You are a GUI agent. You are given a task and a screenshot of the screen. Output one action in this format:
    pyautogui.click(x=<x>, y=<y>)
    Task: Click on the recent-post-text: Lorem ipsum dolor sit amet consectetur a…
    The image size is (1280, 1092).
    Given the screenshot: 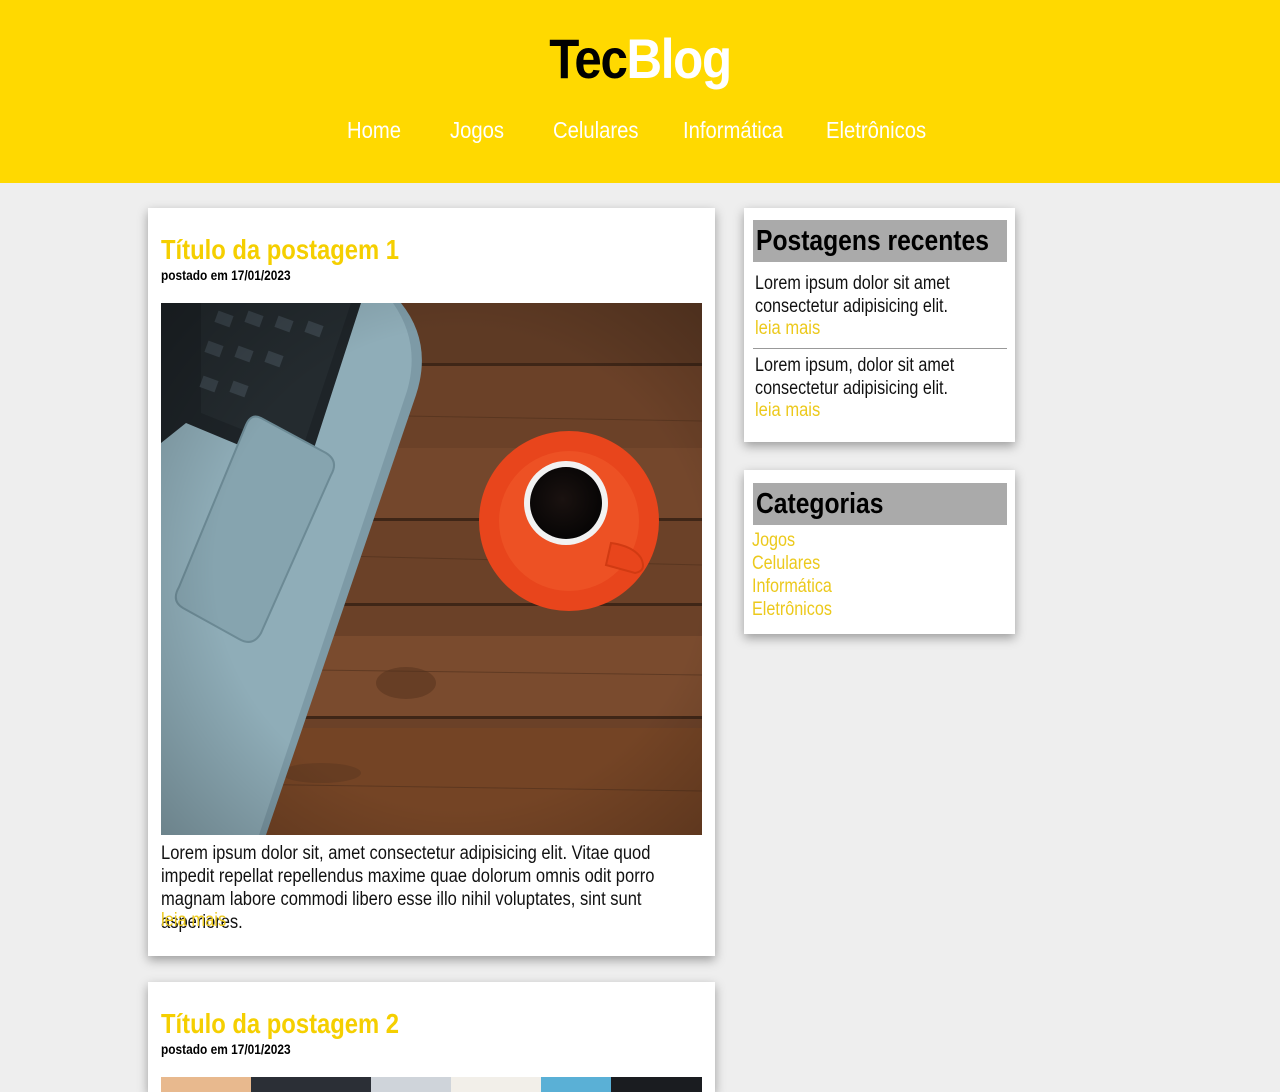 What is the action you would take?
    pyautogui.click(x=852, y=295)
    